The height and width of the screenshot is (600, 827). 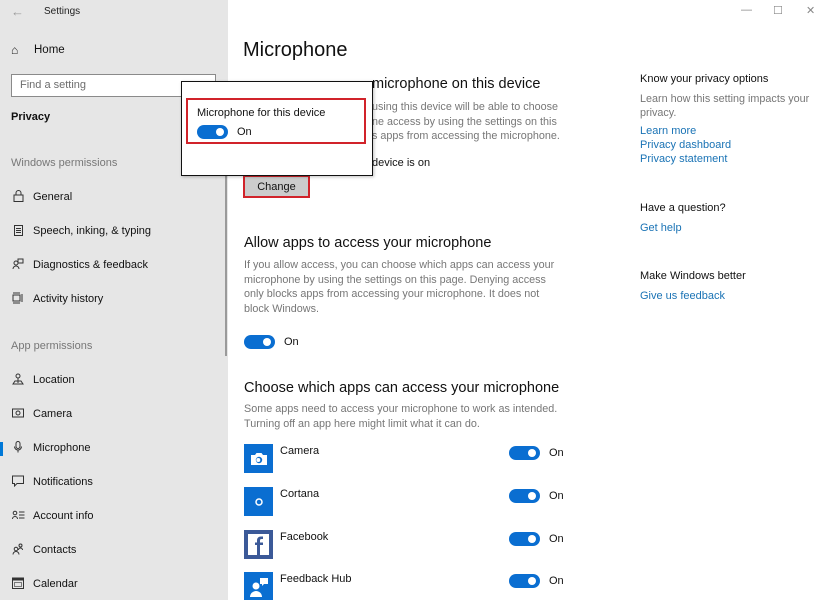 What do you see at coordinates (53, 414) in the screenshot?
I see `sidebar-item-label: Camera` at bounding box center [53, 414].